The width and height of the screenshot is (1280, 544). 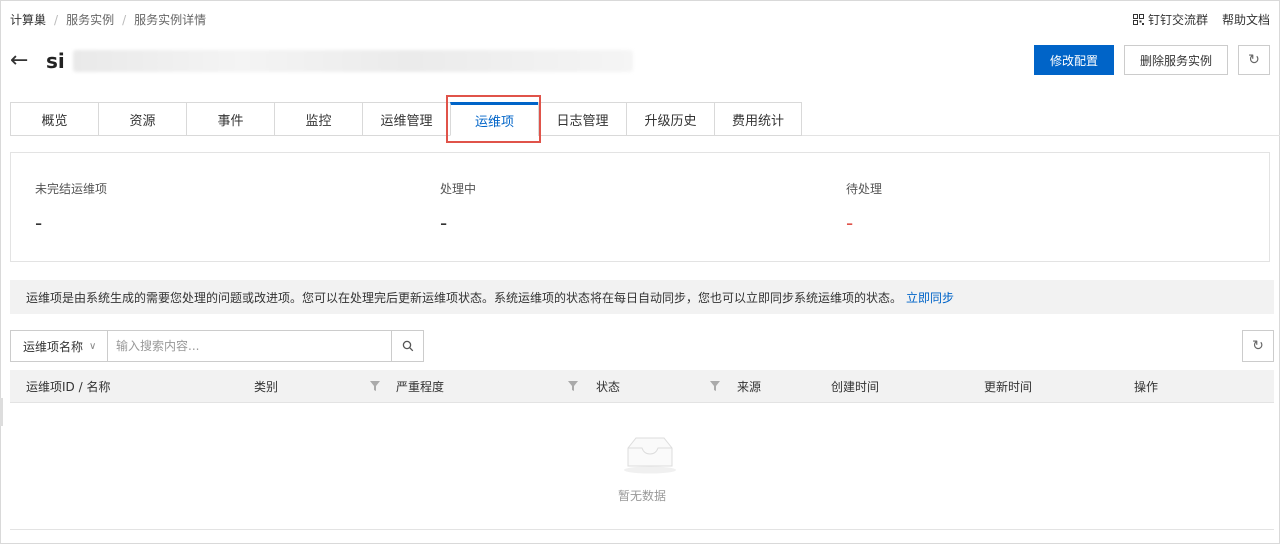 What do you see at coordinates (1146, 387) in the screenshot?
I see `column-header-actions: 操作` at bounding box center [1146, 387].